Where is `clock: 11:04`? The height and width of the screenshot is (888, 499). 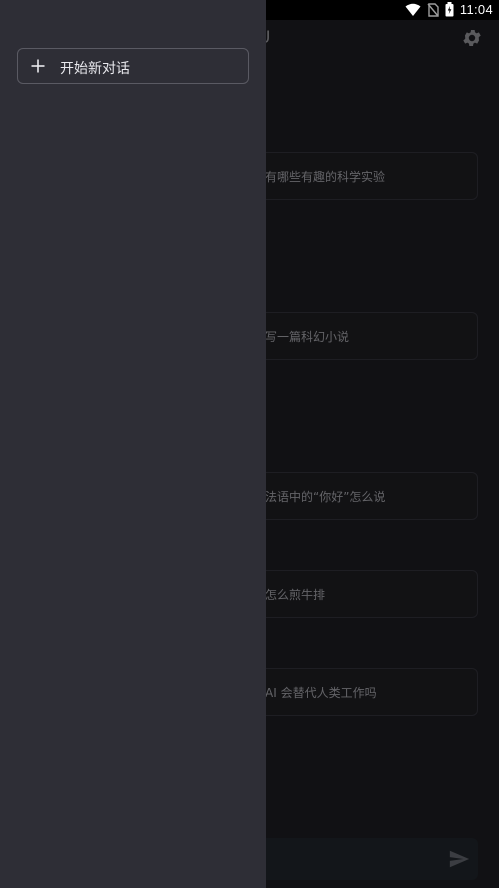
clock: 11:04 is located at coordinates (476, 9).